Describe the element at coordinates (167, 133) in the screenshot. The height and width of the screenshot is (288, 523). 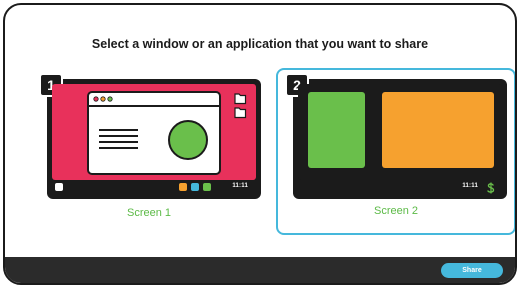
I see `screen-1-preview` at that location.